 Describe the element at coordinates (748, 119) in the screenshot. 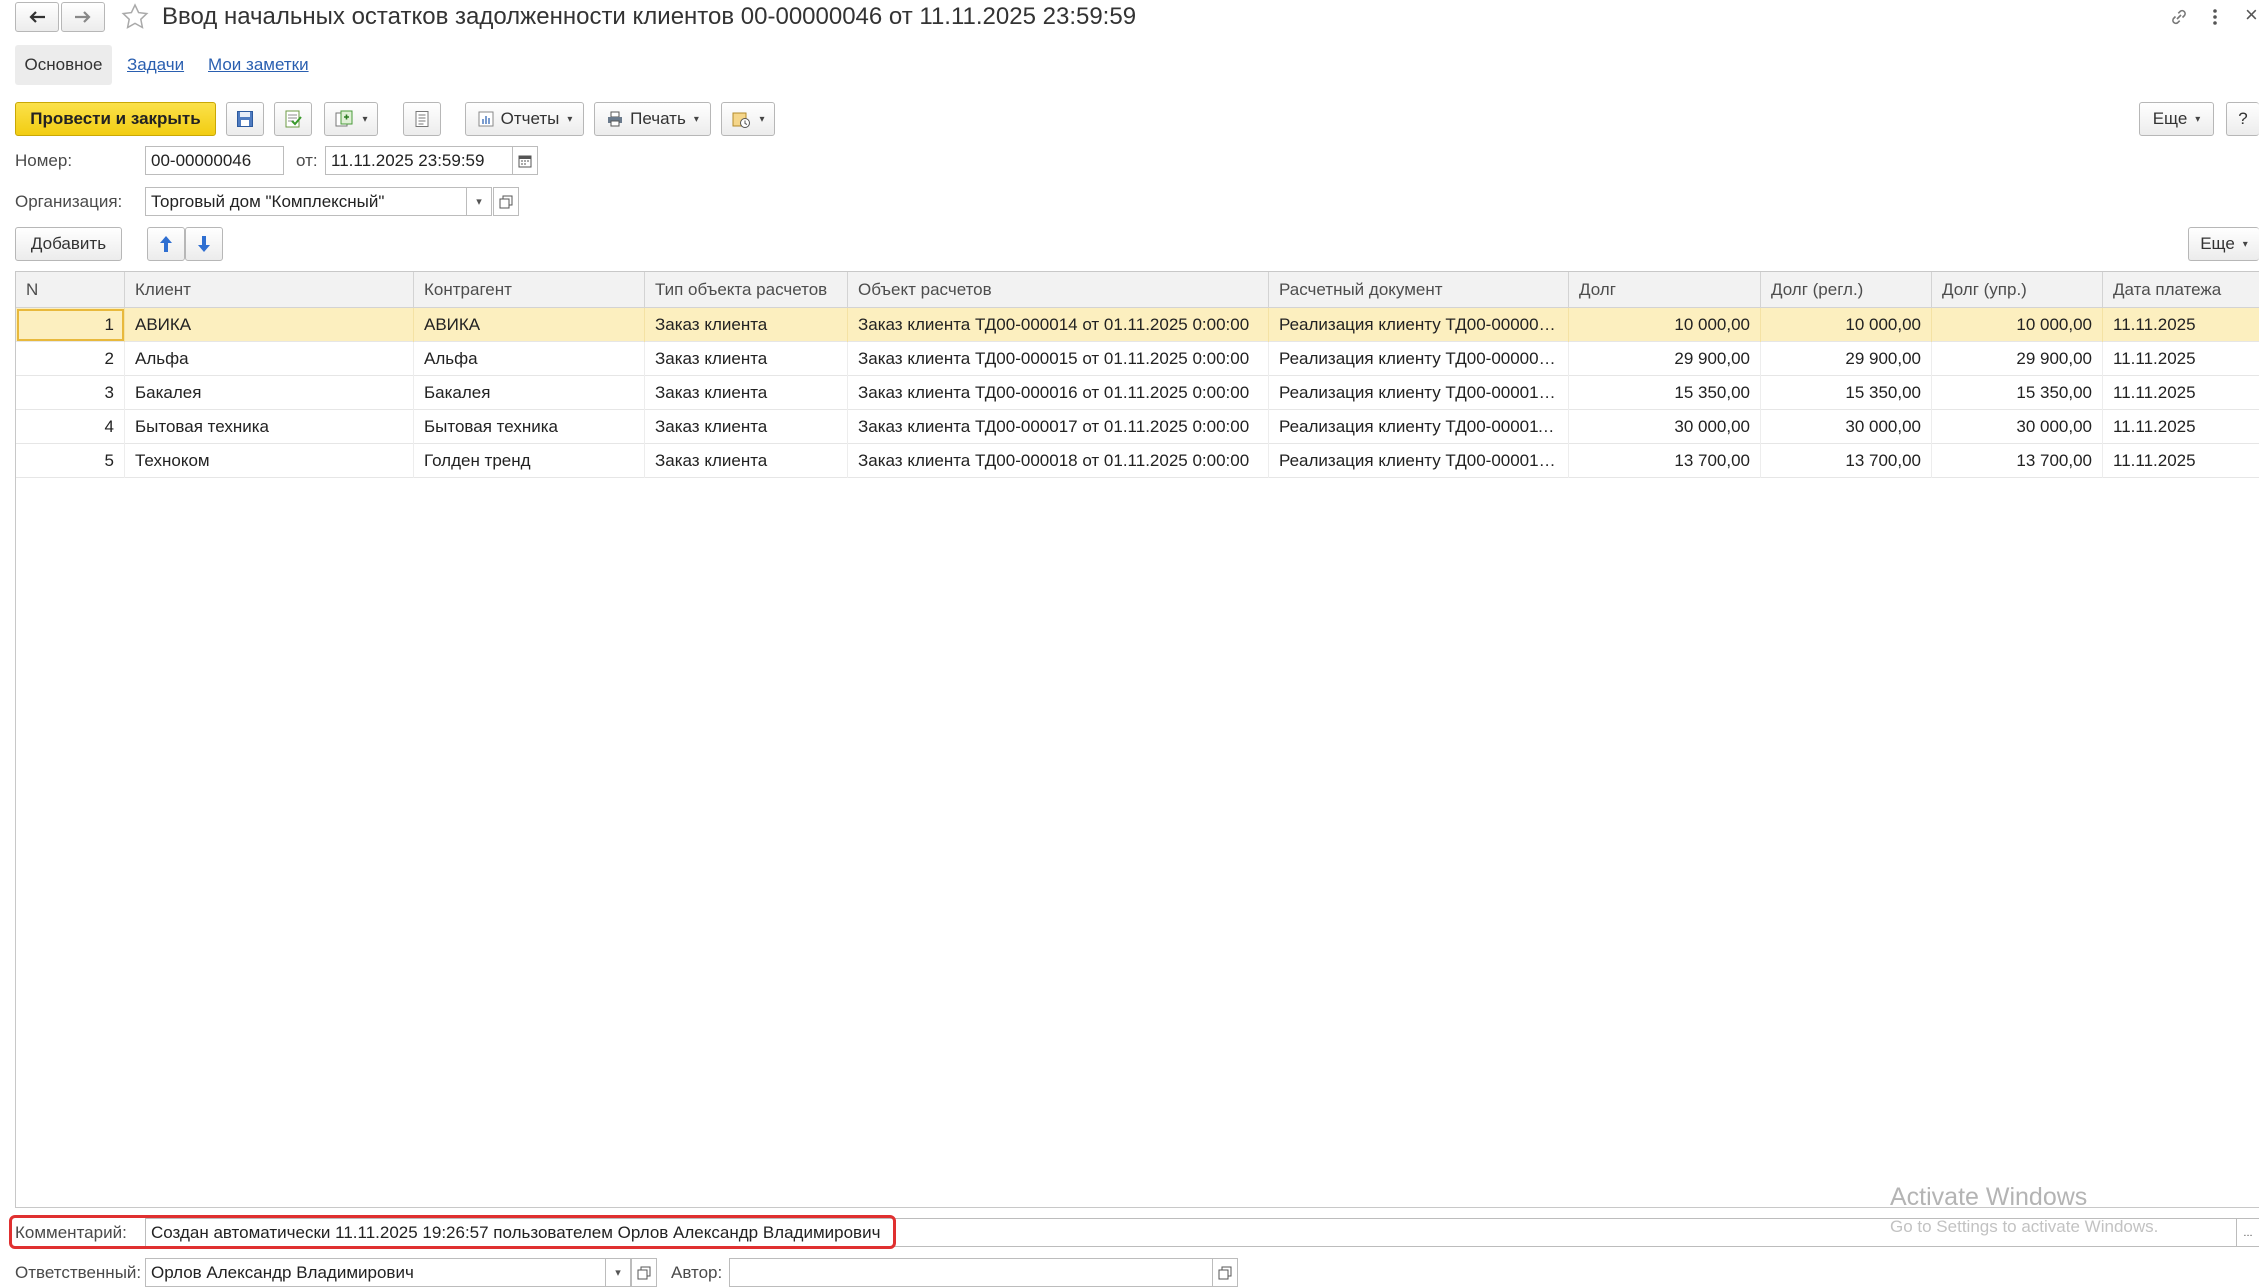

I see `attachments-button: ▾` at that location.